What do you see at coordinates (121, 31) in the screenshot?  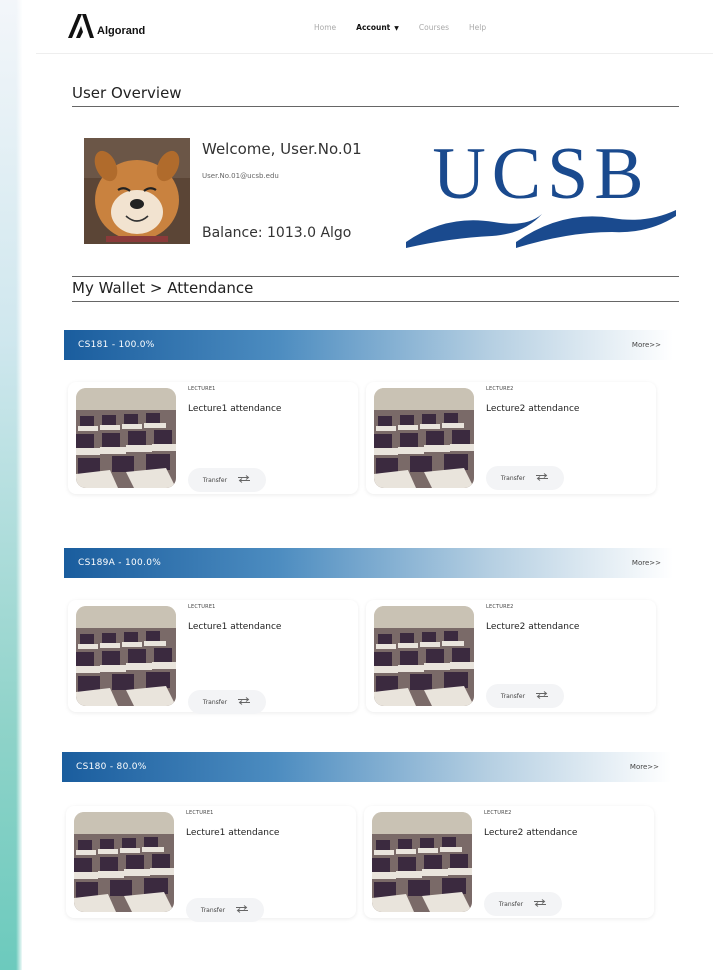 I see `logo-text: Algorand` at bounding box center [121, 31].